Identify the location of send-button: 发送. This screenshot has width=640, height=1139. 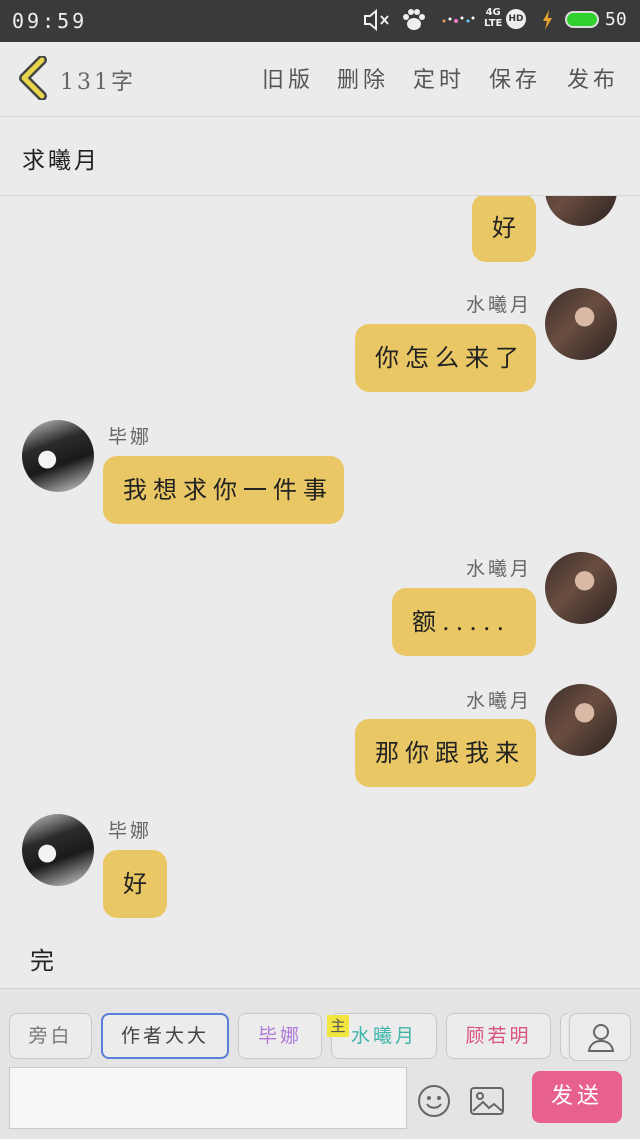
(577, 1097).